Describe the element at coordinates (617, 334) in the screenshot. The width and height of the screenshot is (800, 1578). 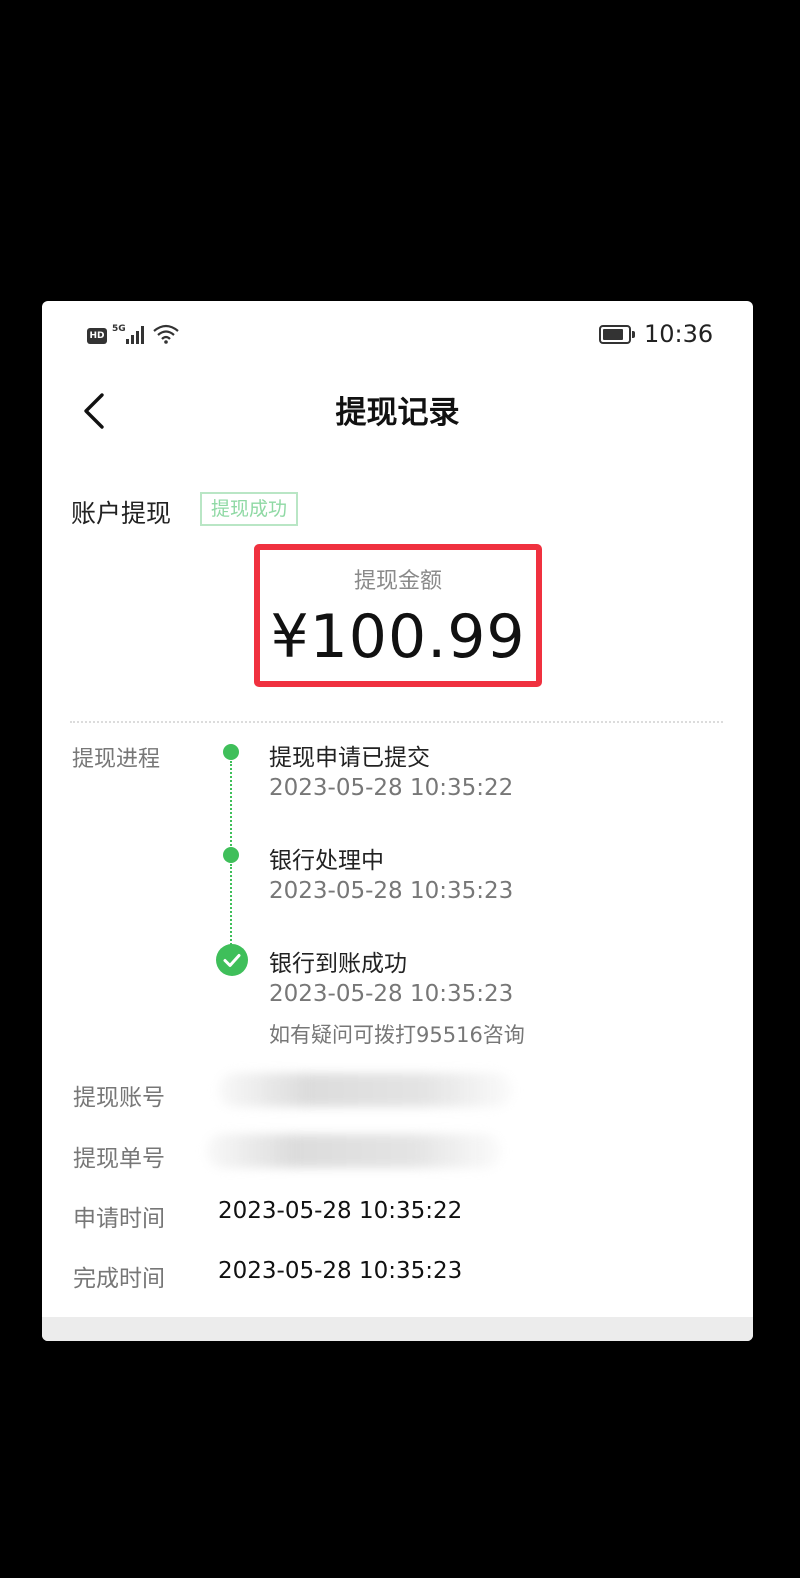
I see `battery-icon` at that location.